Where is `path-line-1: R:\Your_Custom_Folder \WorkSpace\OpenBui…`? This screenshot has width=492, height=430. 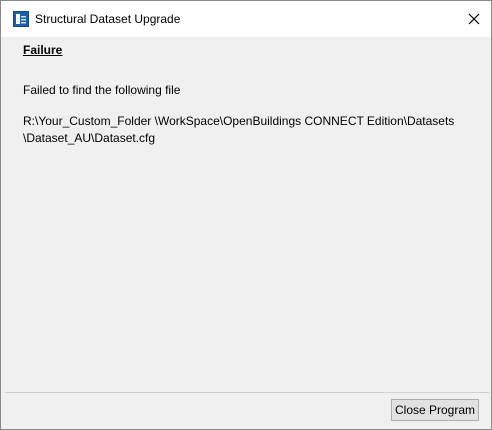
path-line-1: R:\Your_Custom_Folder \WorkSpace\OpenBui… is located at coordinates (239, 121).